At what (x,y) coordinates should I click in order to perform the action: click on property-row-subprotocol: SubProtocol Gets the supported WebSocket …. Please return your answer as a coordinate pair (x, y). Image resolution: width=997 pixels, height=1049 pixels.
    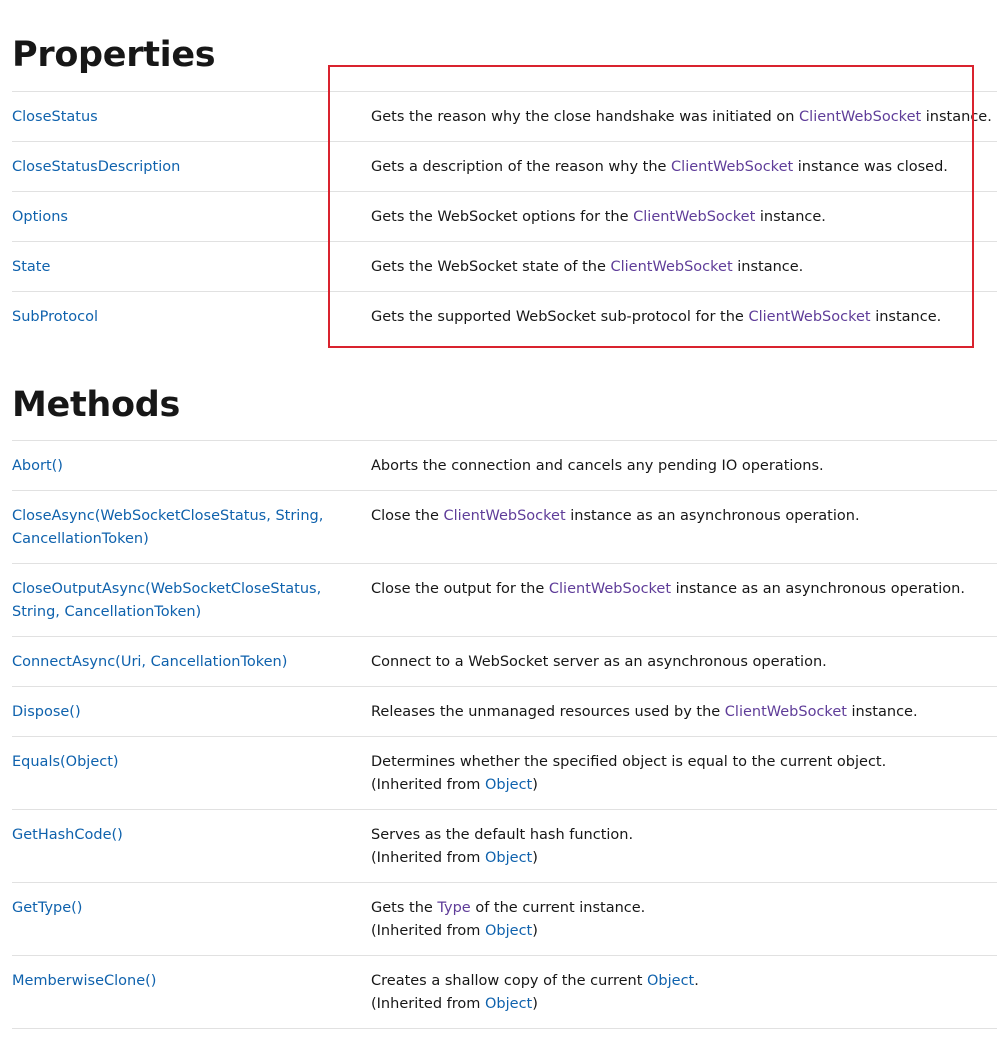
    Looking at the image, I should click on (504, 316).